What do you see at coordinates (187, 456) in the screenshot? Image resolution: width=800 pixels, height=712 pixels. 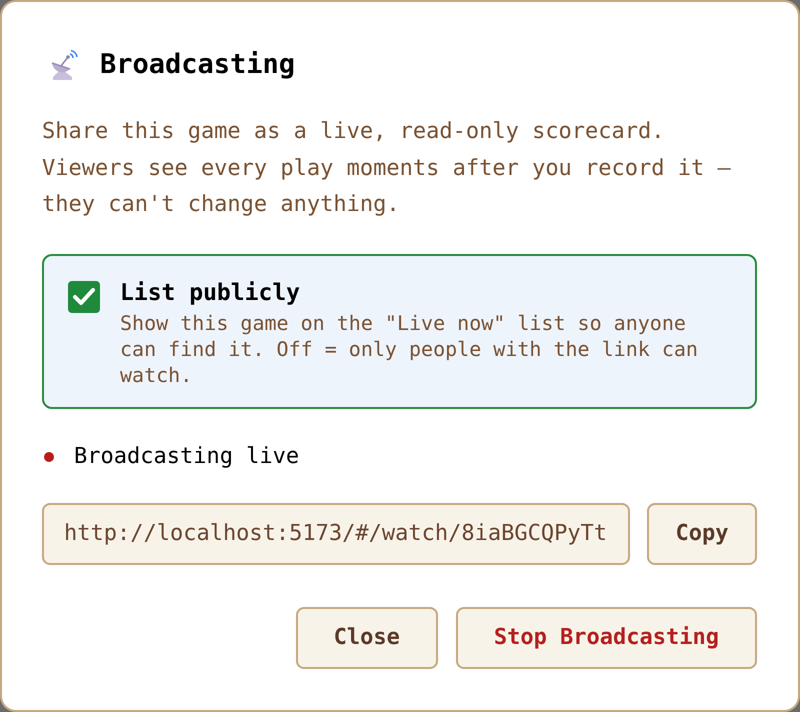 I see `status-text: Broadcasting live` at bounding box center [187, 456].